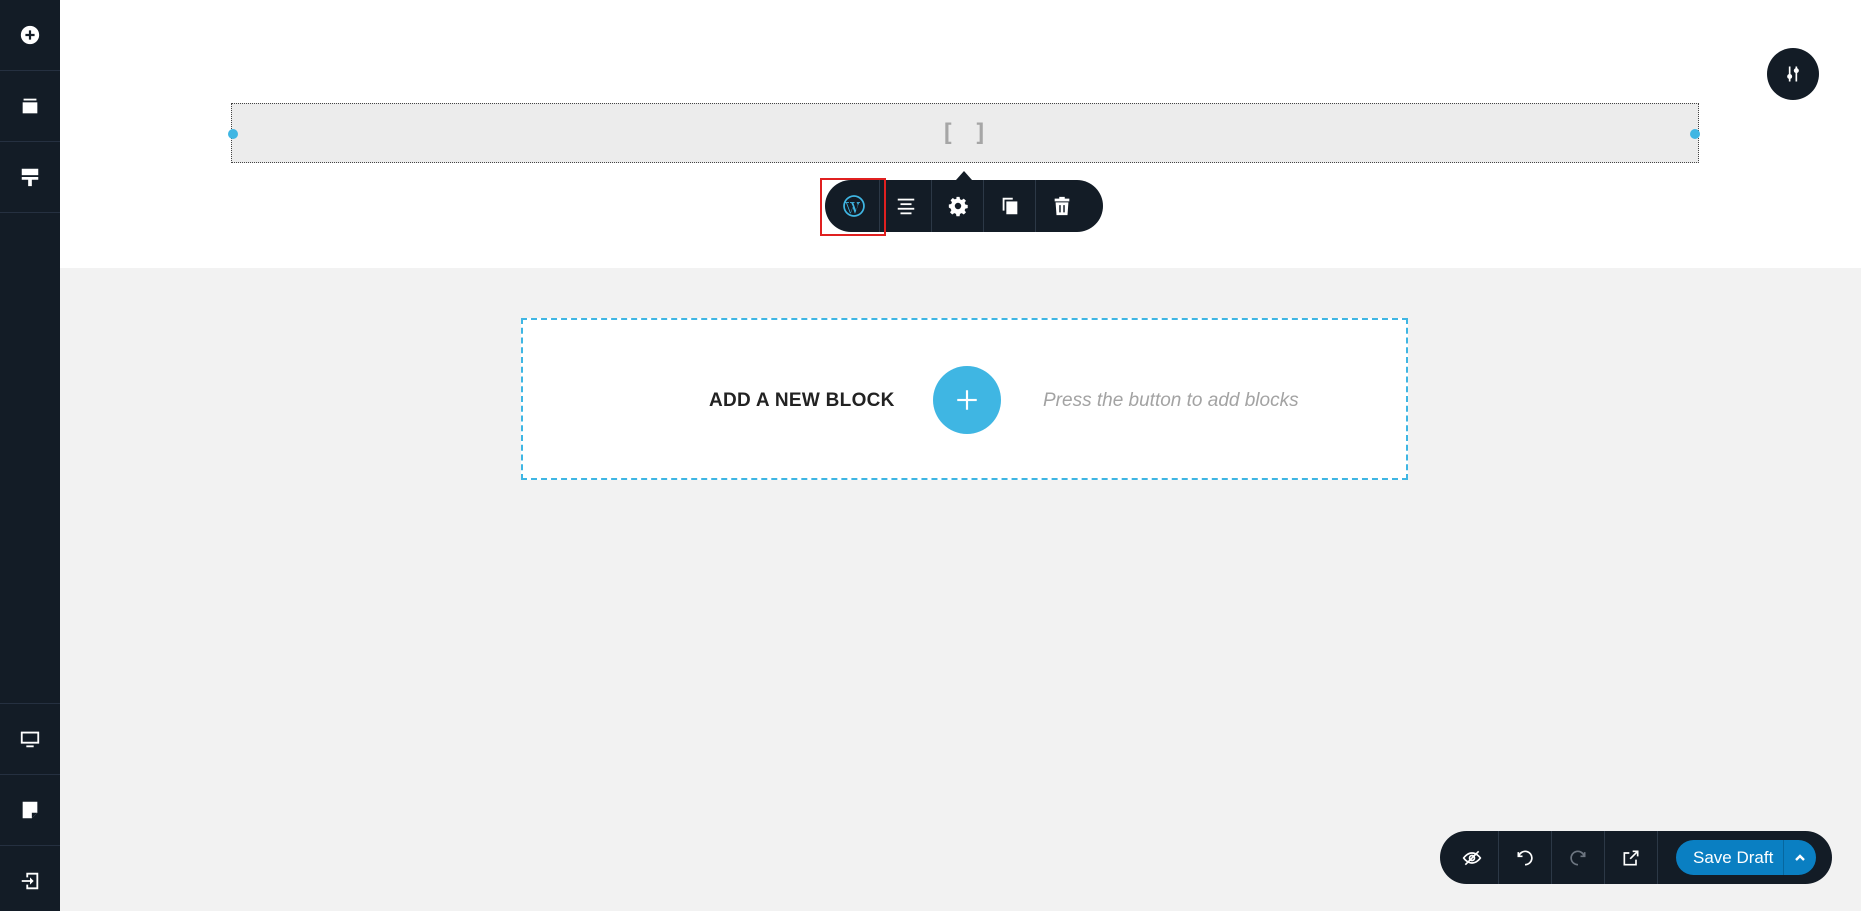 The image size is (1861, 911). Describe the element at coordinates (964, 175) in the screenshot. I see `toolbar-pointer` at that location.